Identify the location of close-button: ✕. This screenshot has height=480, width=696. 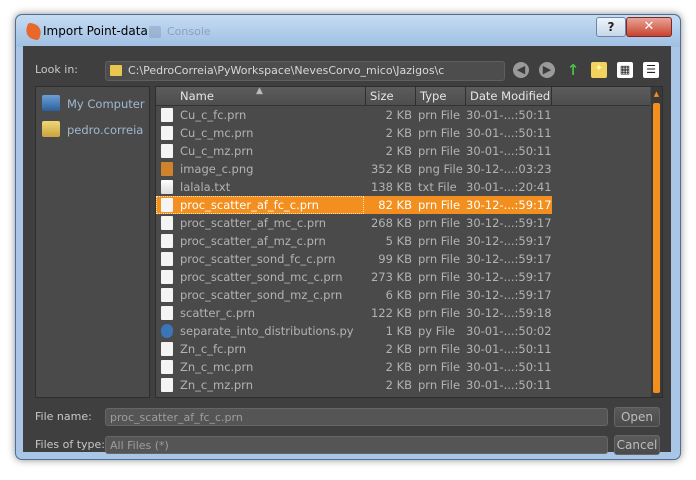
(649, 27).